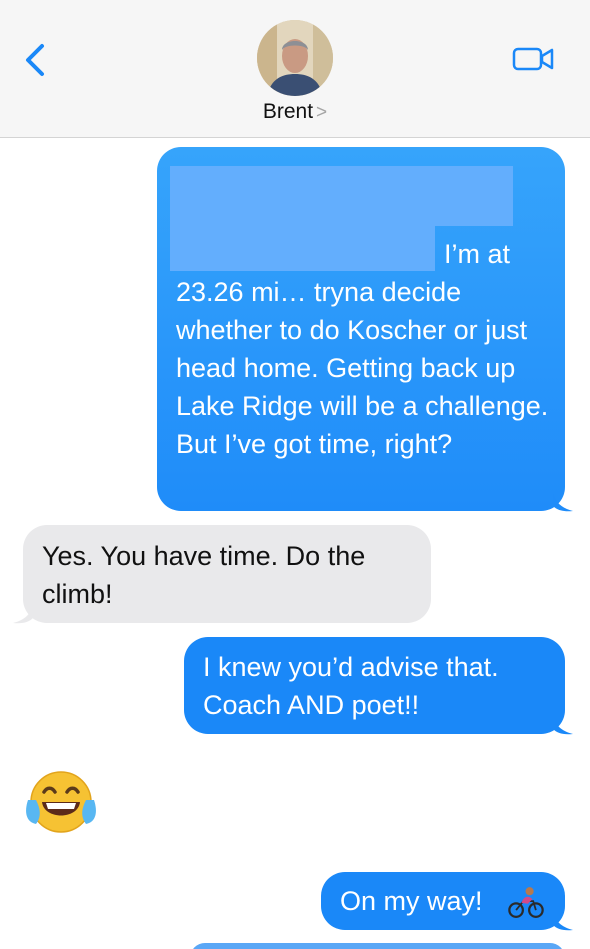  I want to click on contact-name: Brent >, so click(295, 112).